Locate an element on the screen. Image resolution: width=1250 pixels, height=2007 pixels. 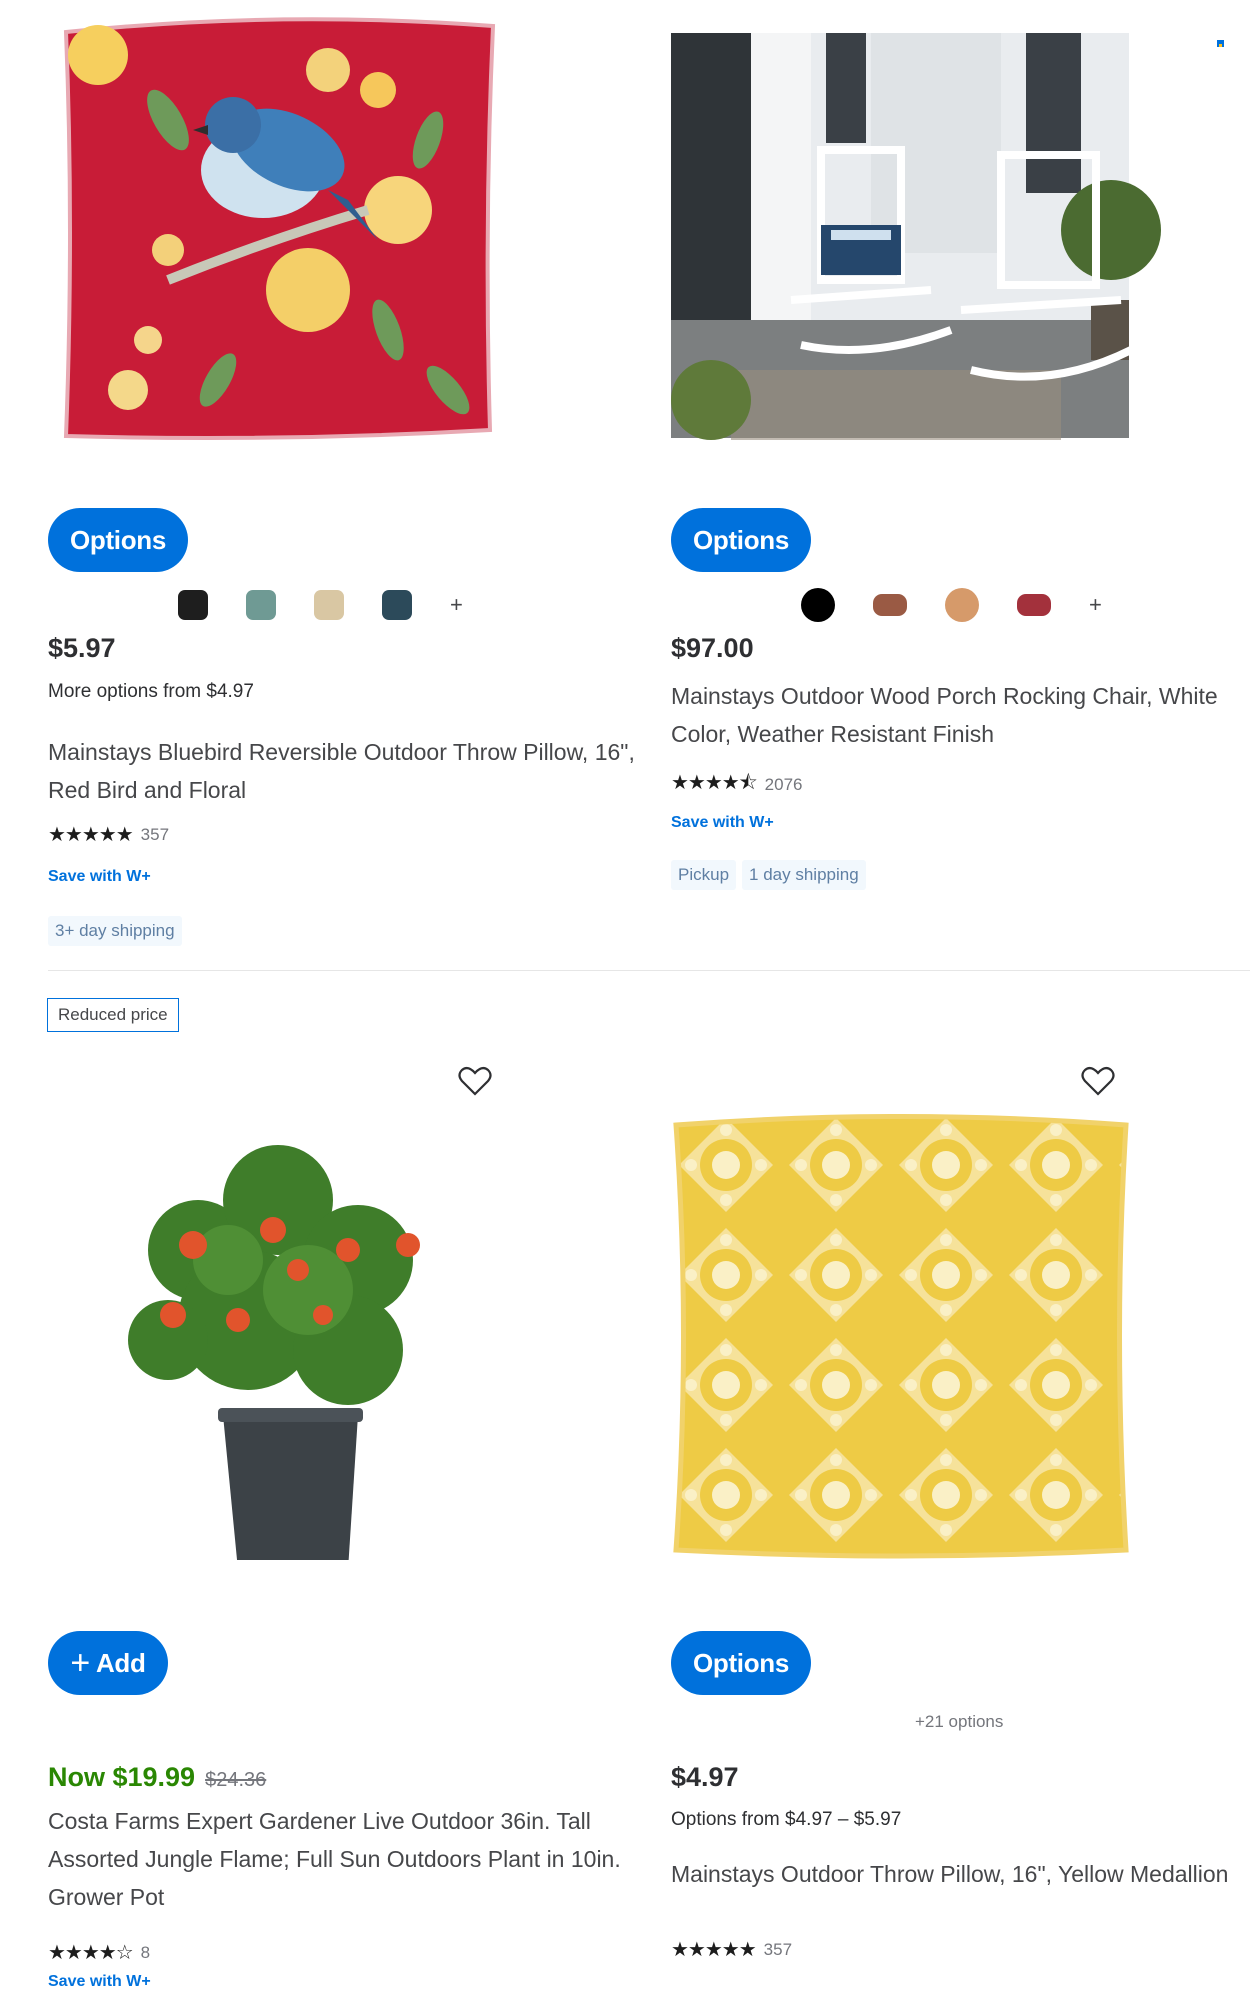
price: $97.00 is located at coordinates (712, 648).